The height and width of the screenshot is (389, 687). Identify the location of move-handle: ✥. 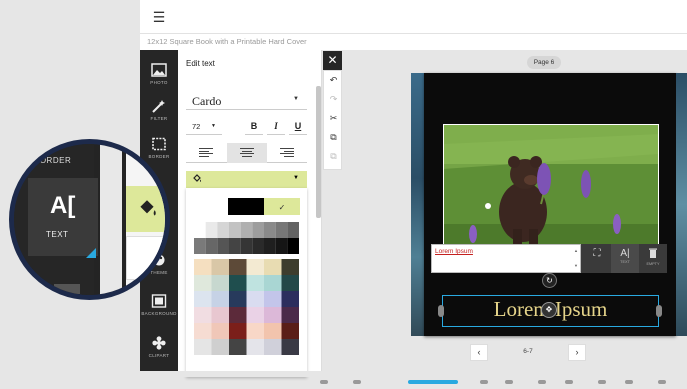
(549, 310).